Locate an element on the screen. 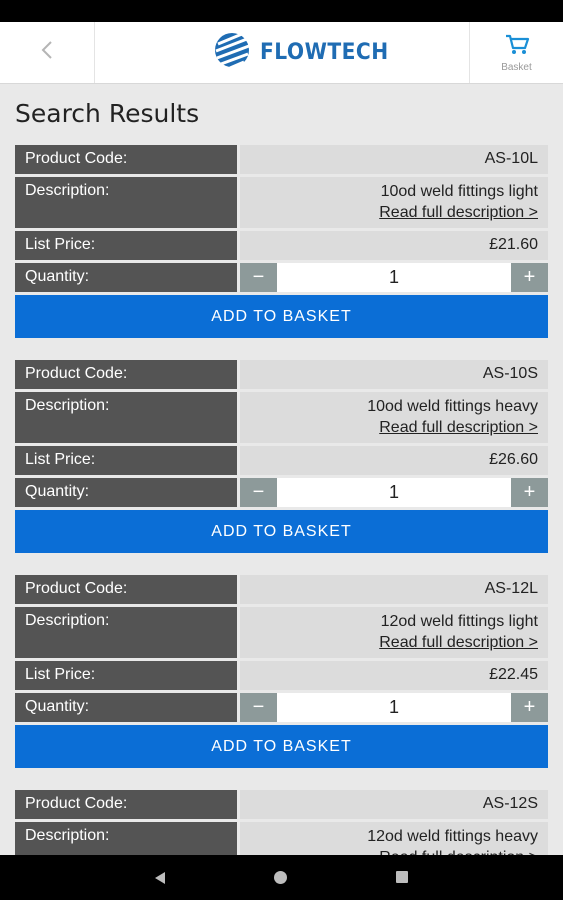  product-code-value: AS-12L is located at coordinates (394, 589).